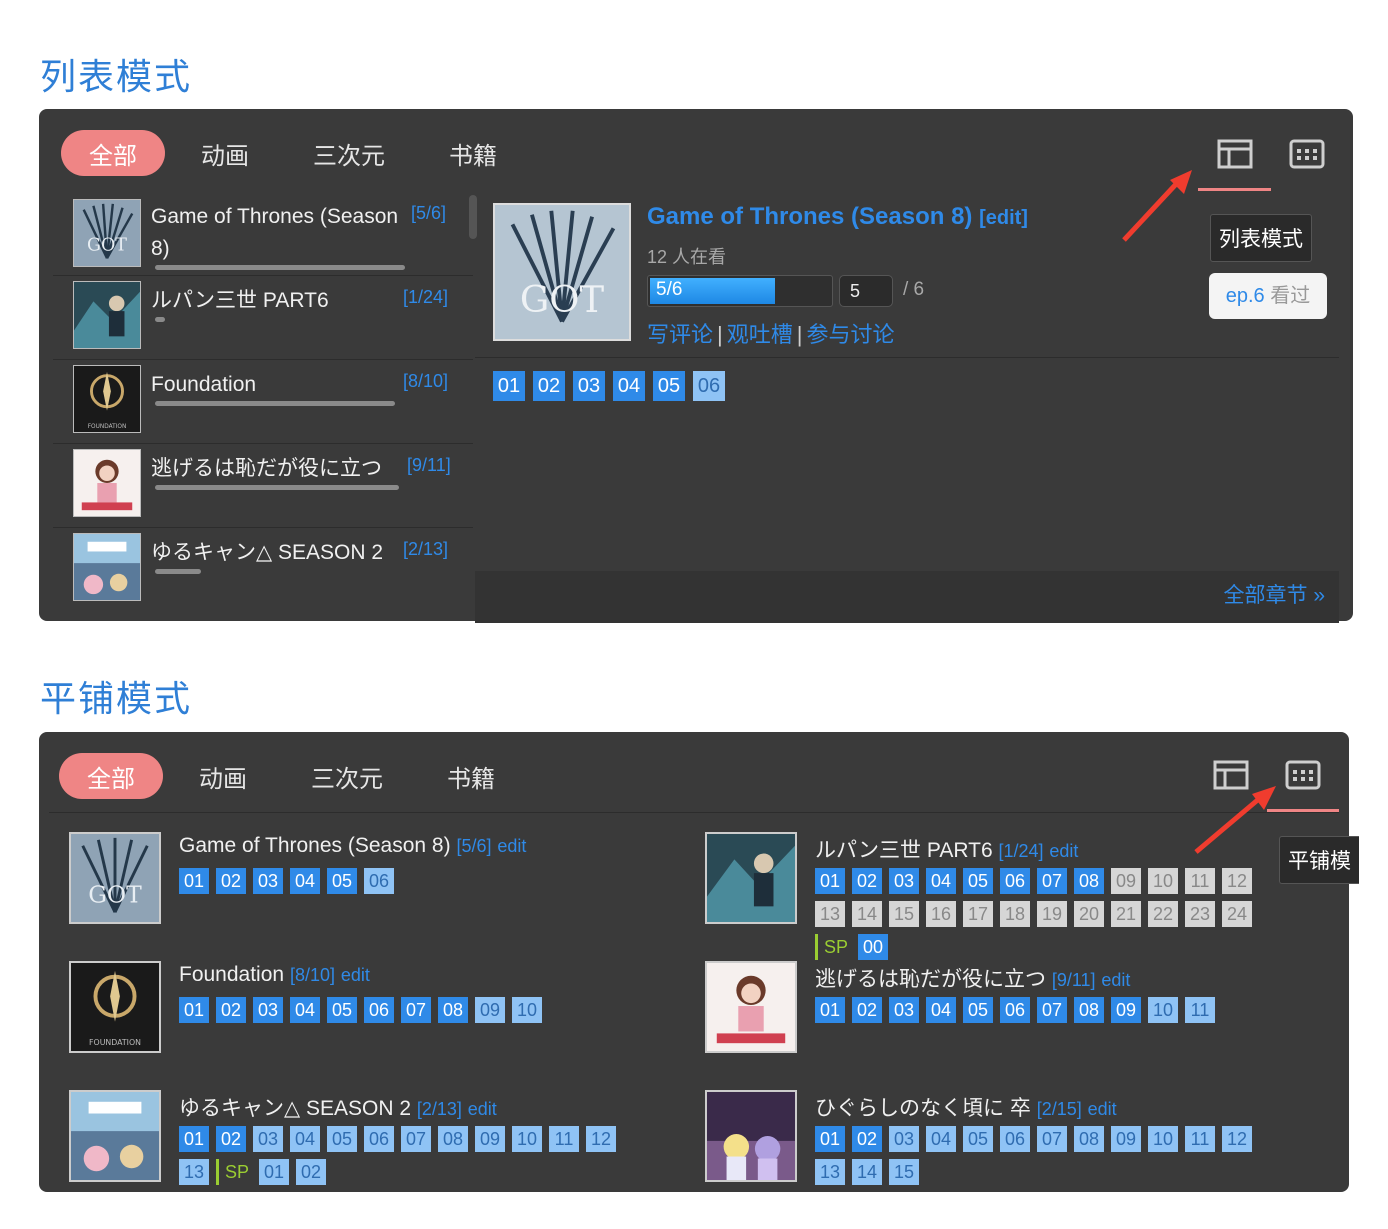 This screenshot has height=1229, width=1388. Describe the element at coordinates (930, 979) in the screenshot. I see `card-title: 逃げるは恥だが役に立つ` at that location.